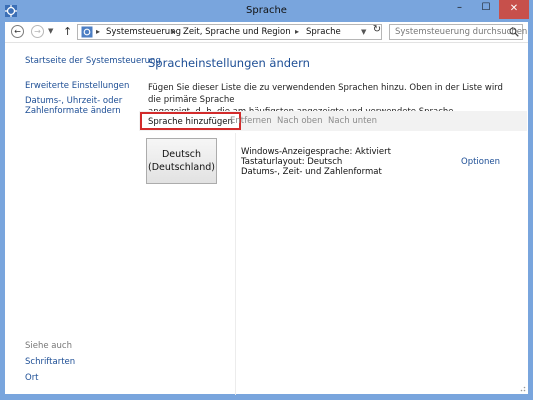 The width and height of the screenshot is (533, 400). What do you see at coordinates (190, 121) in the screenshot?
I see `add-language-button: Sprache hinzufügen` at bounding box center [190, 121].